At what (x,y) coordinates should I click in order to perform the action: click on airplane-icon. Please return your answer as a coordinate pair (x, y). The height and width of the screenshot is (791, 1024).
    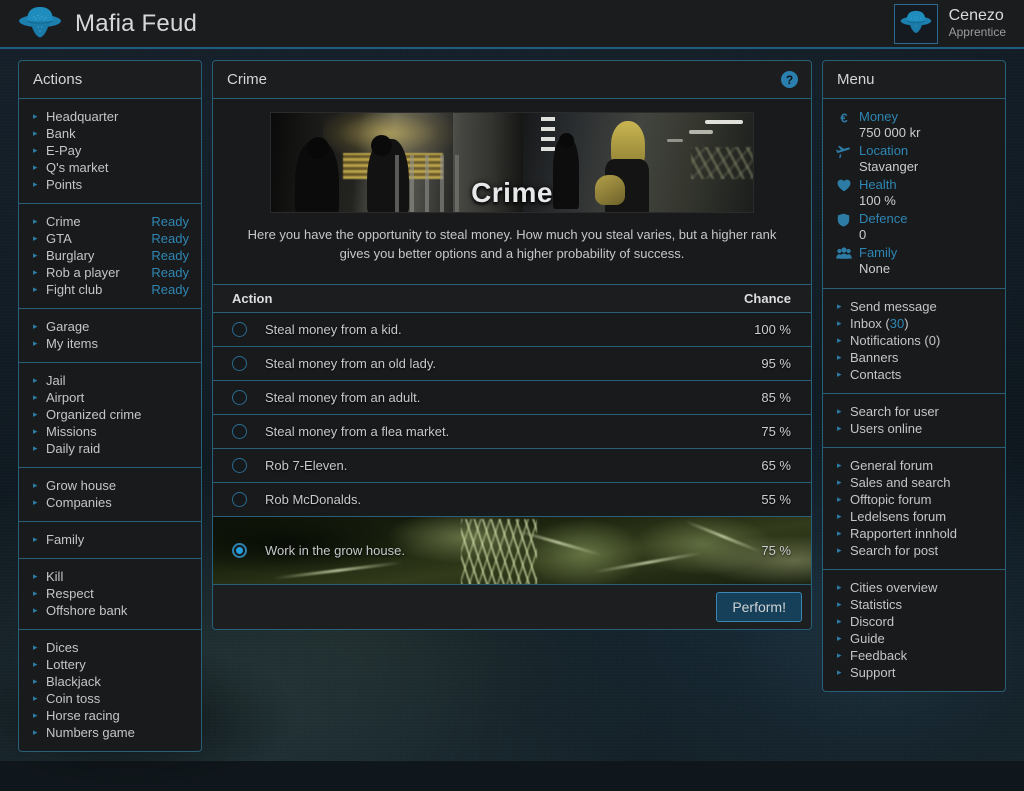
    Looking at the image, I should click on (843, 151).